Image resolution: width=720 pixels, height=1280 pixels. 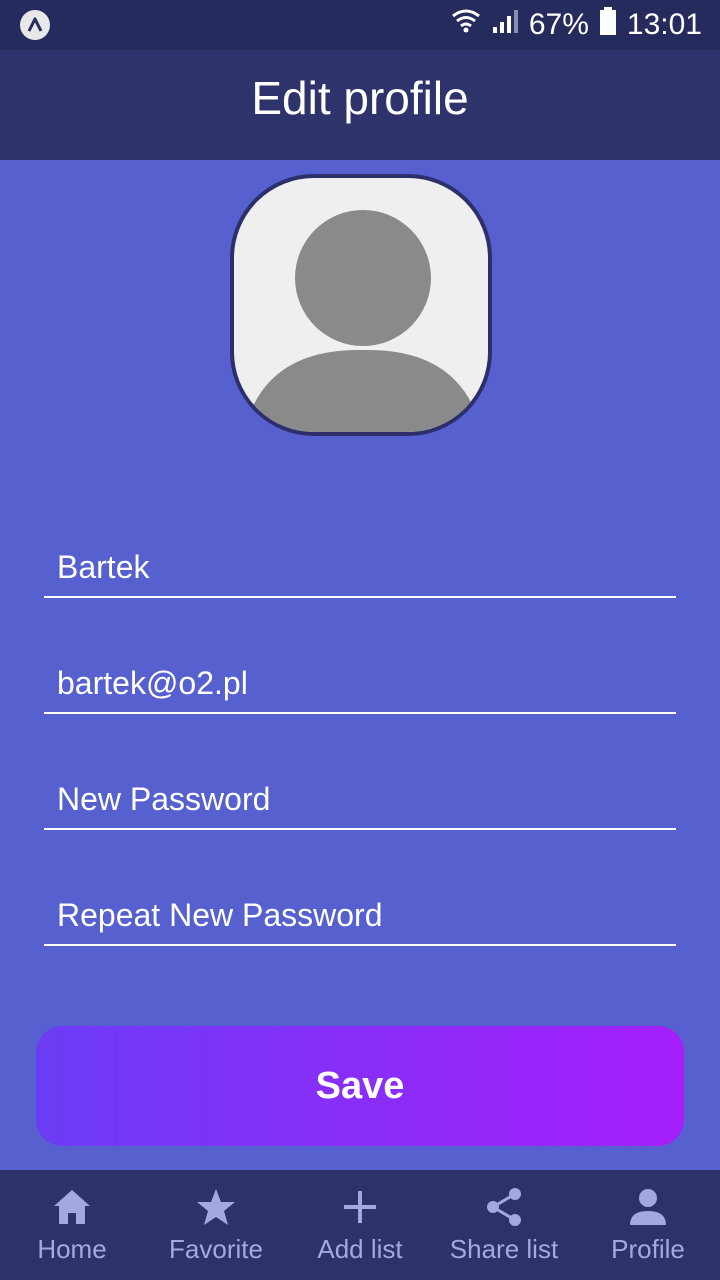 I want to click on nav-item-favorite: Favorite, so click(x=216, y=1225).